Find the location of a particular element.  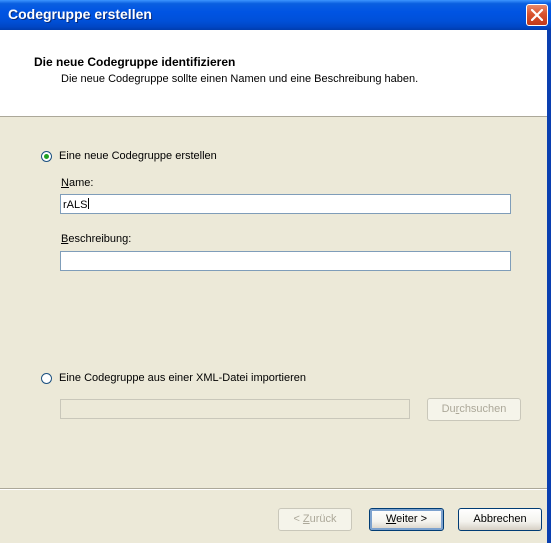

text-caret is located at coordinates (89, 203).